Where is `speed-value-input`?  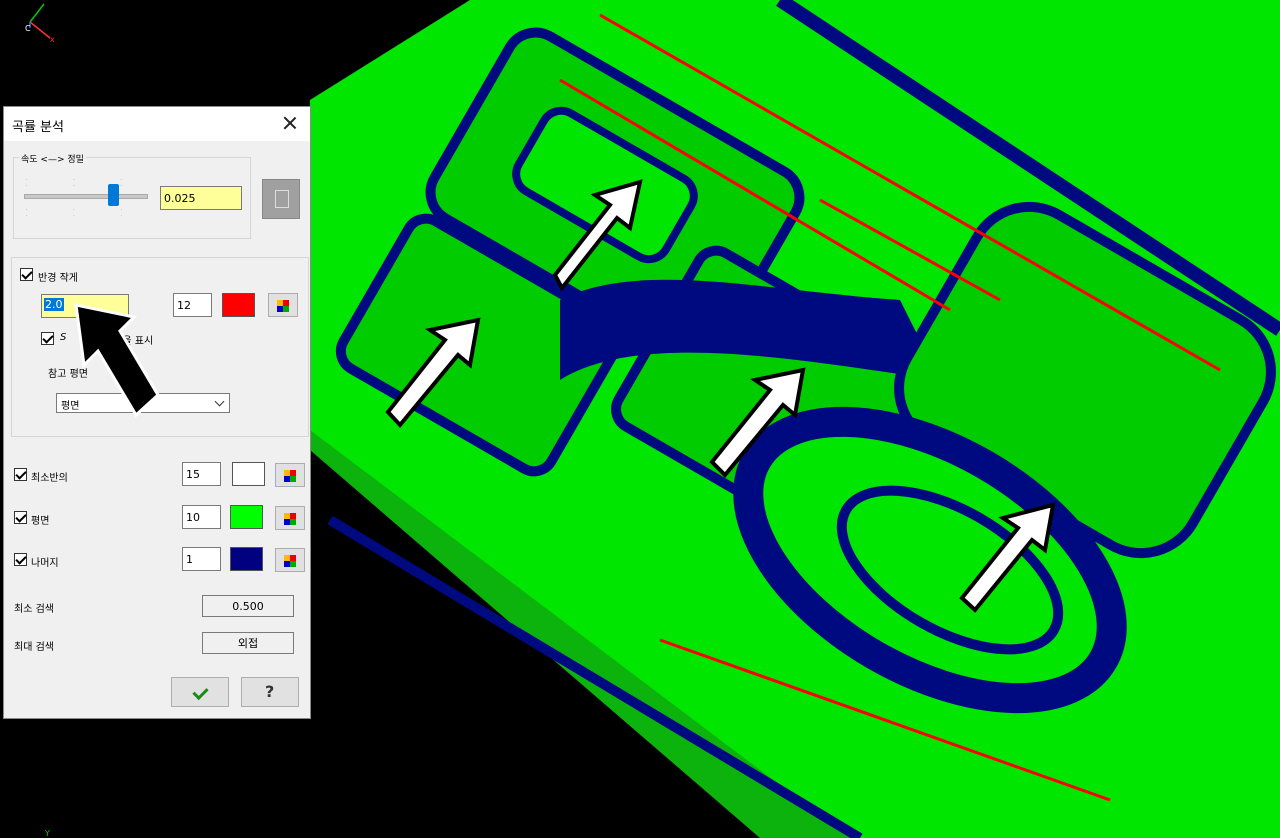 speed-value-input is located at coordinates (201, 198).